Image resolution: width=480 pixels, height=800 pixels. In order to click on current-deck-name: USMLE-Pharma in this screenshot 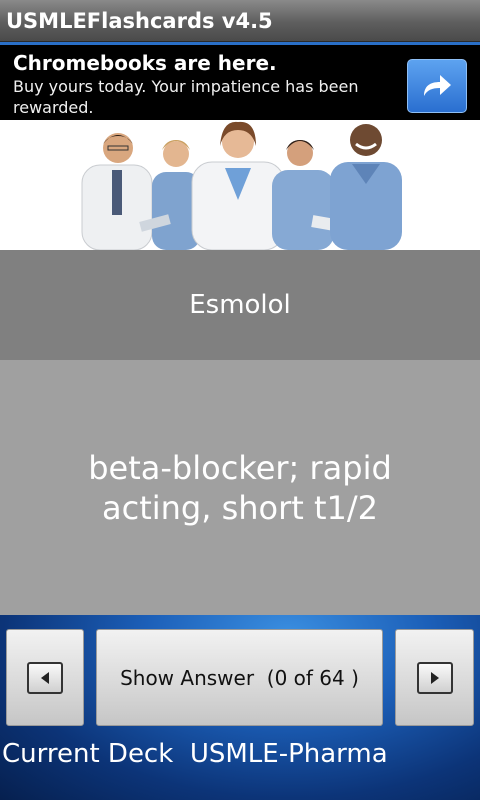, I will do `click(288, 754)`.